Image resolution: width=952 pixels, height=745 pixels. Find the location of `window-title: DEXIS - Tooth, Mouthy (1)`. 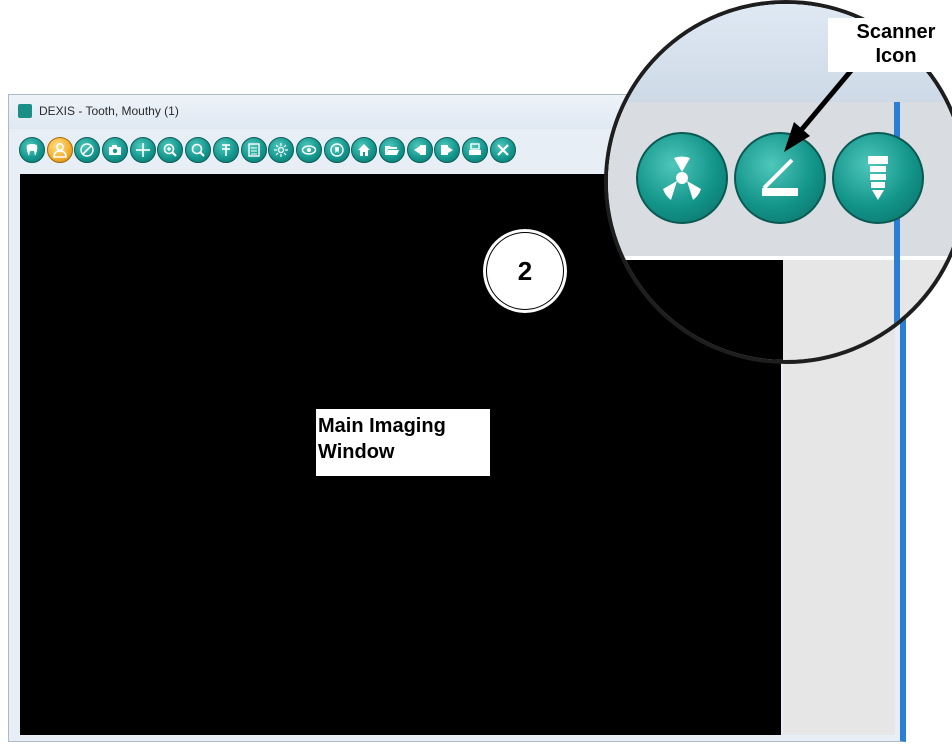

window-title: DEXIS - Tooth, Mouthy (1) is located at coordinates (109, 111).